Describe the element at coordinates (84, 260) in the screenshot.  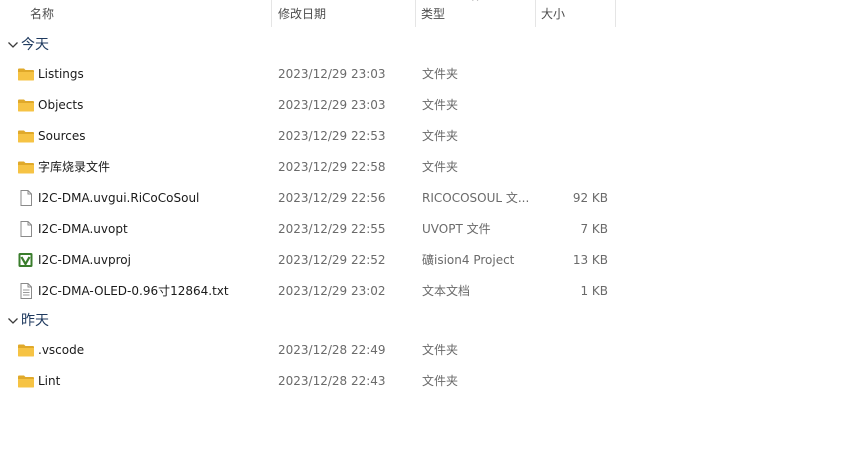
I see `file-name: I2C-DMA.uvproj` at that location.